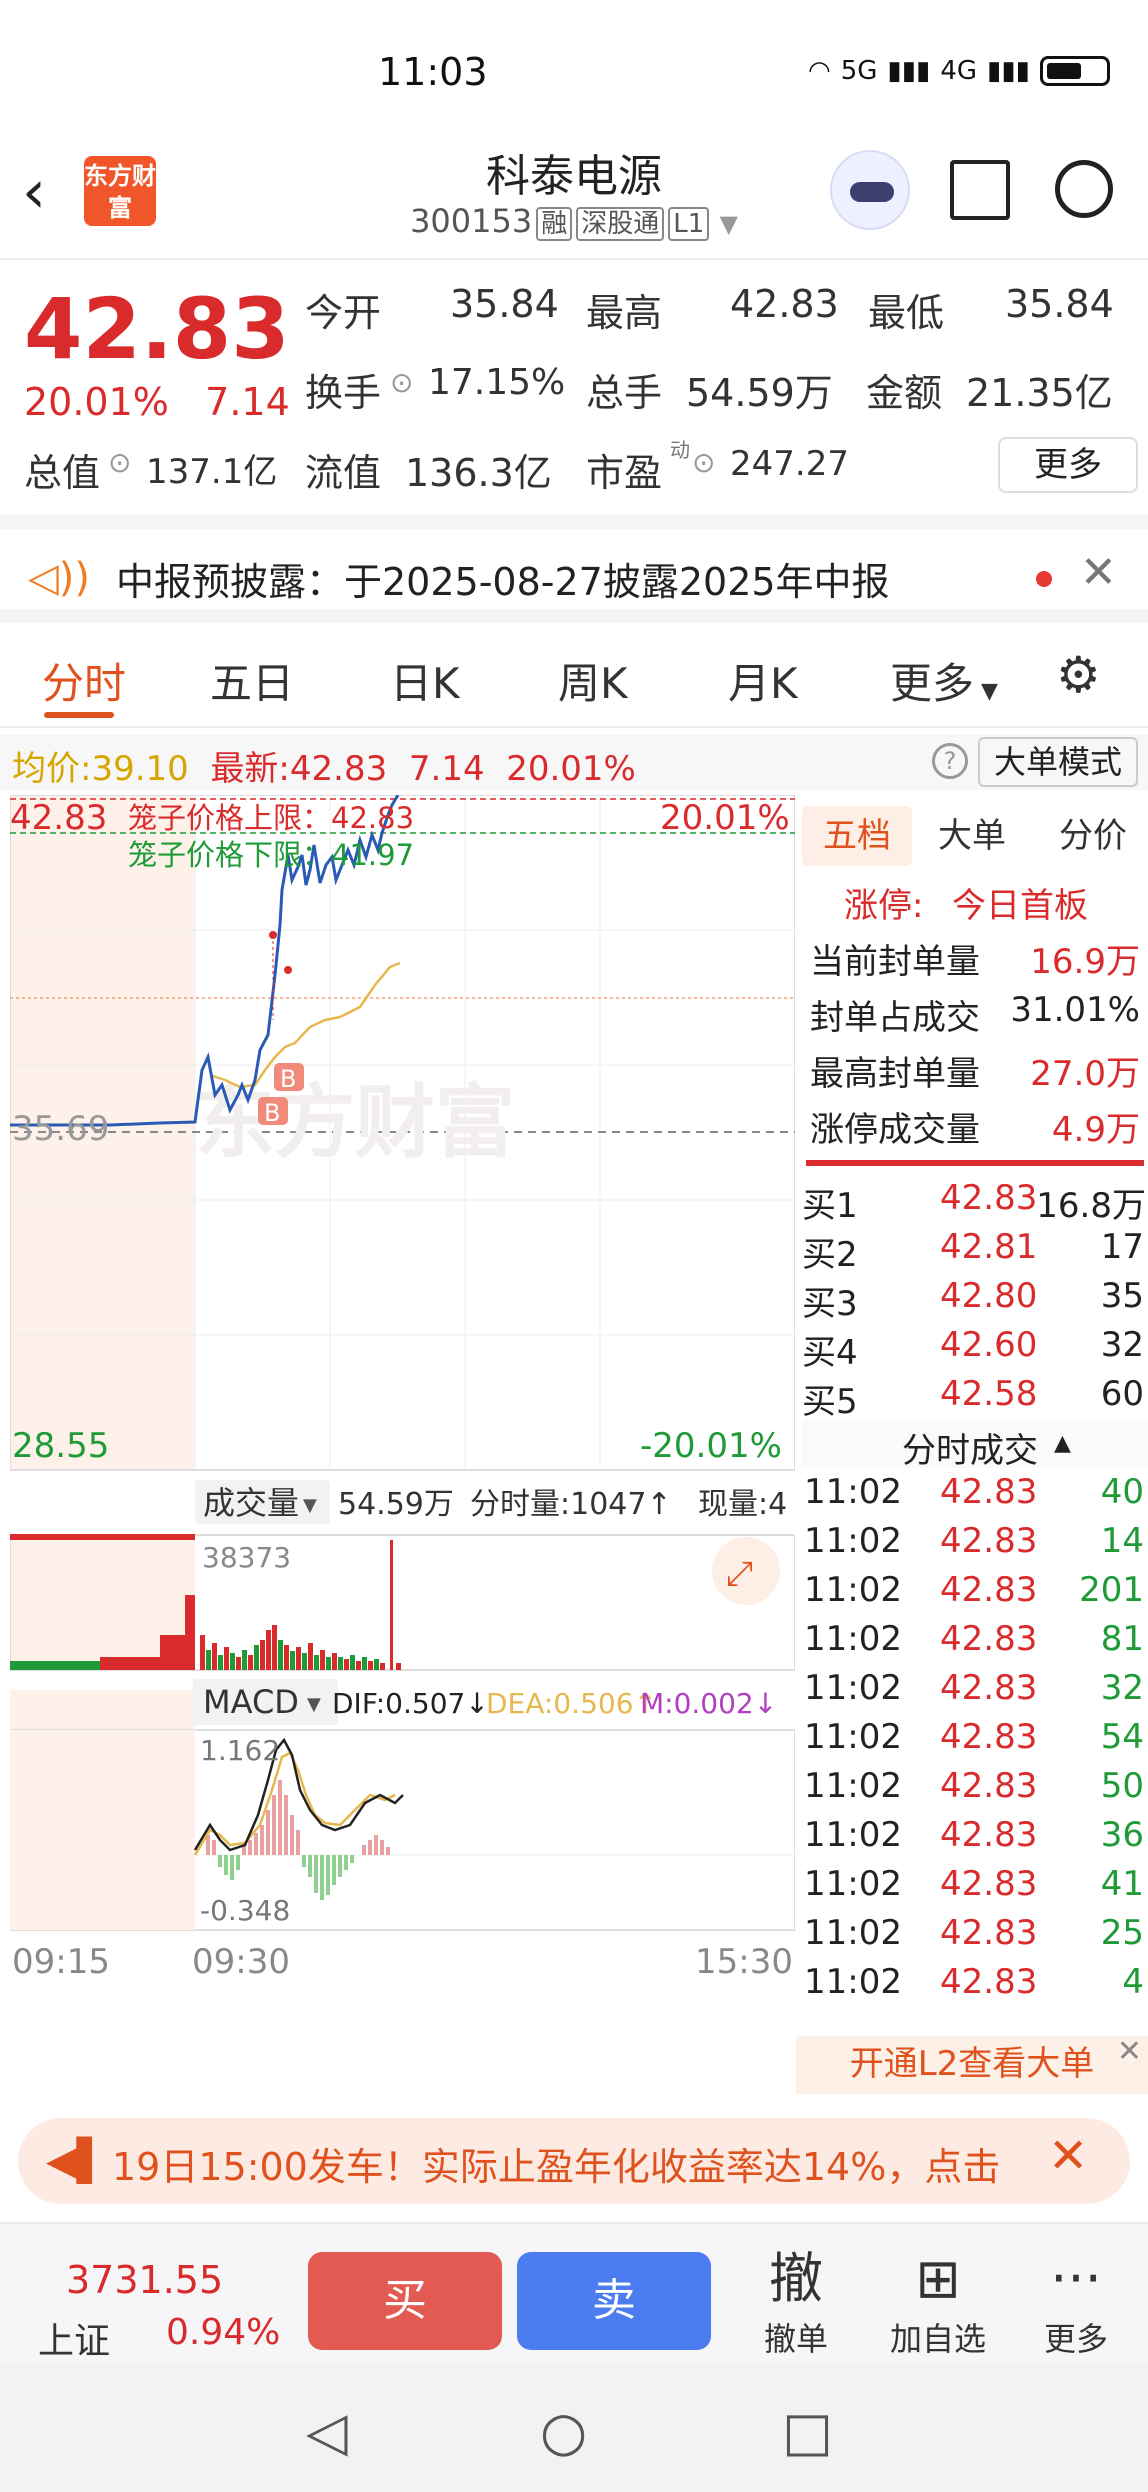 The height and width of the screenshot is (2492, 1148). What do you see at coordinates (571, 1504) in the screenshot?
I see `volume-per-min: 分时量:1047↑` at bounding box center [571, 1504].